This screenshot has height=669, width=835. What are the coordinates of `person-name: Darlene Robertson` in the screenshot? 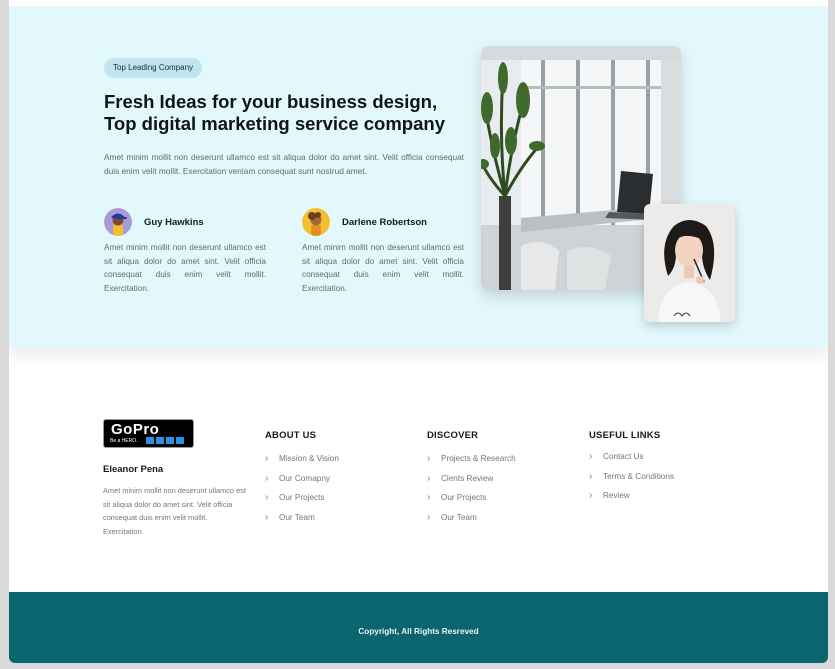 It's located at (384, 222).